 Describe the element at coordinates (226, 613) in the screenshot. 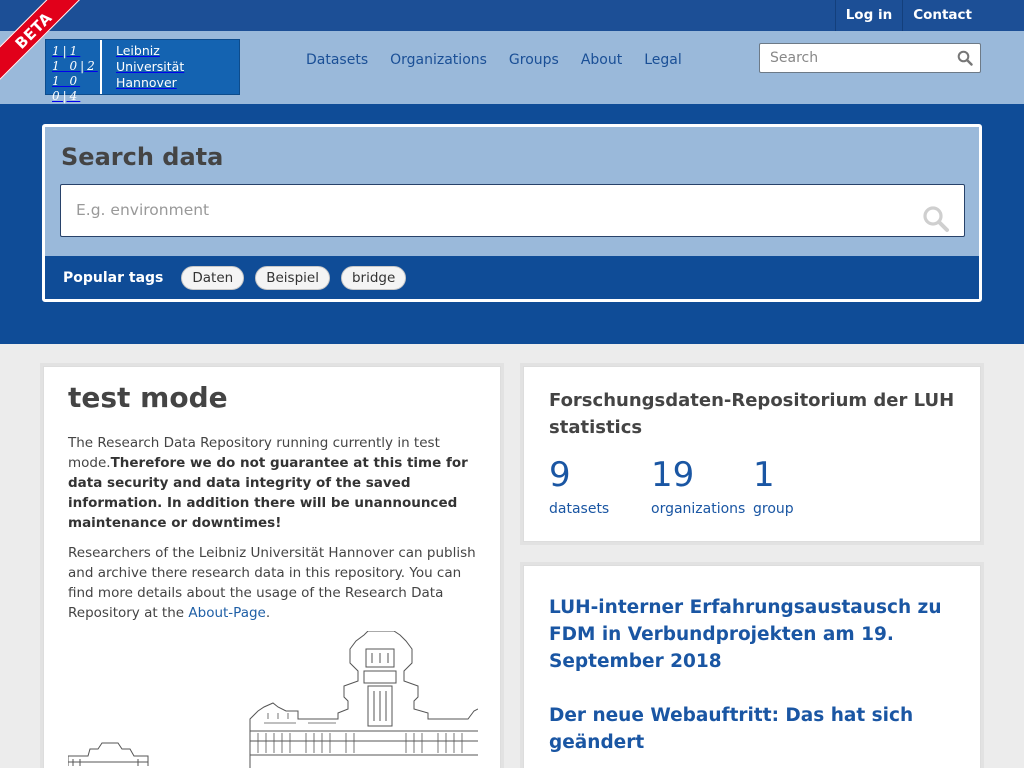

I see `about-page-link: About-Page` at that location.